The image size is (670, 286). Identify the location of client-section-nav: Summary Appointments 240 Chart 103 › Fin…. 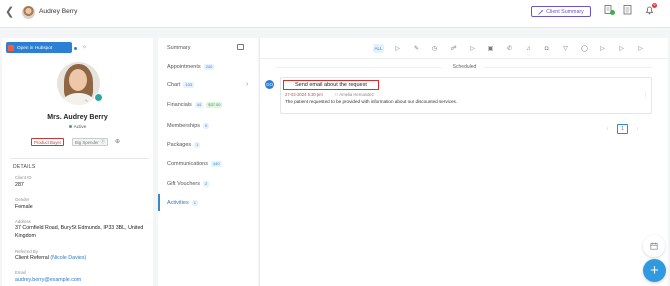
(208, 162).